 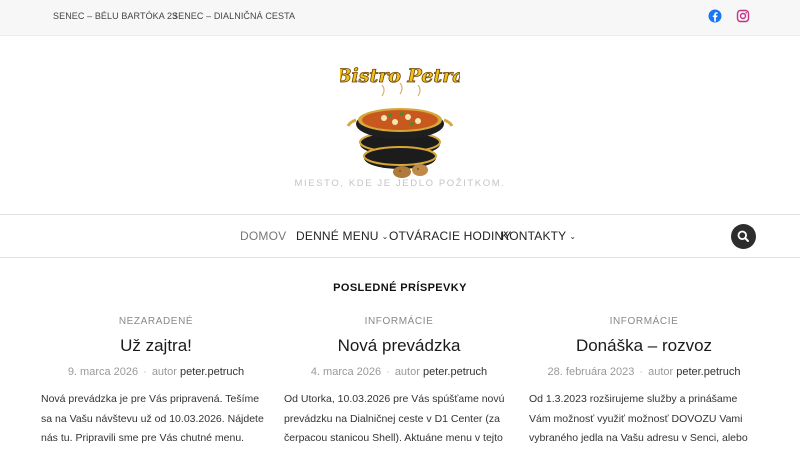 What do you see at coordinates (346, 372) in the screenshot?
I see `post-date: 4. marca 2026` at bounding box center [346, 372].